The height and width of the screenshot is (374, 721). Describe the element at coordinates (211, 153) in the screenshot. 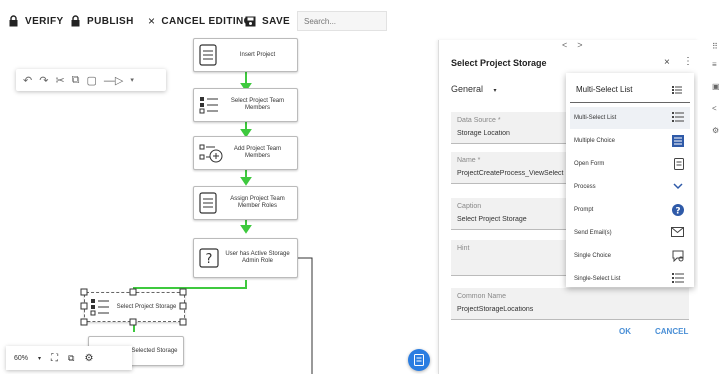

I see `add-list-icon` at that location.